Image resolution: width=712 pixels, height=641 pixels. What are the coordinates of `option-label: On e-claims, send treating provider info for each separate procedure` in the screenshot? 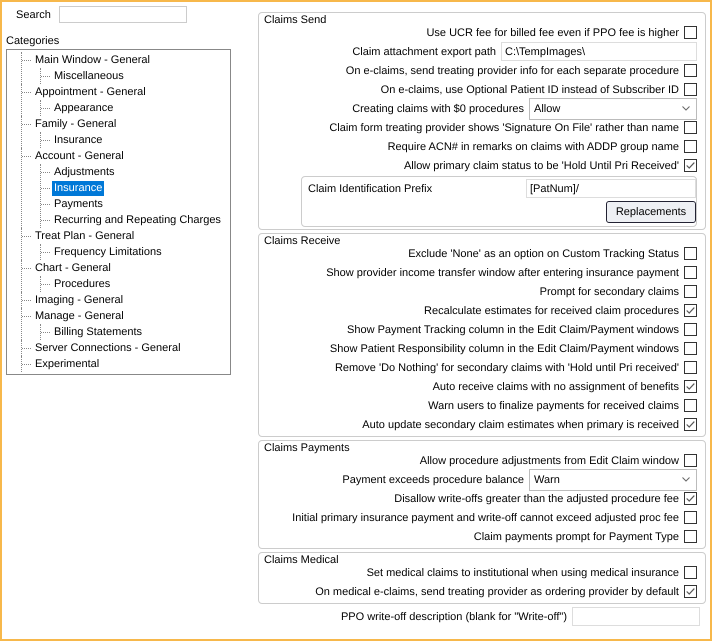 It's located at (512, 70).